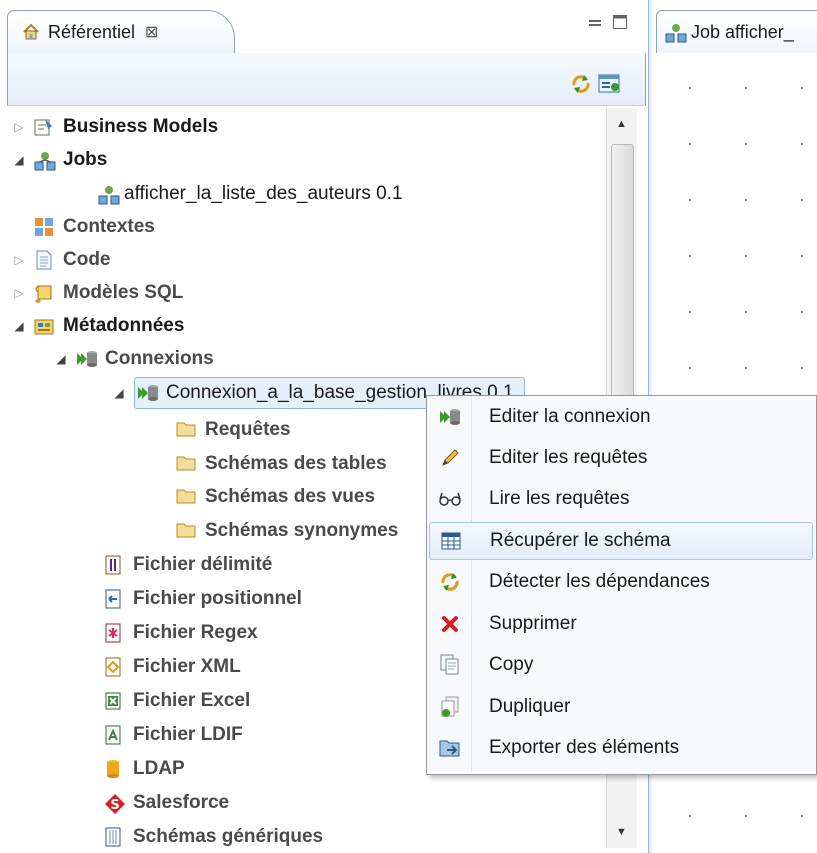 This screenshot has width=817, height=853. Describe the element at coordinates (450, 707) in the screenshot. I see `duplicate-icon` at that location.